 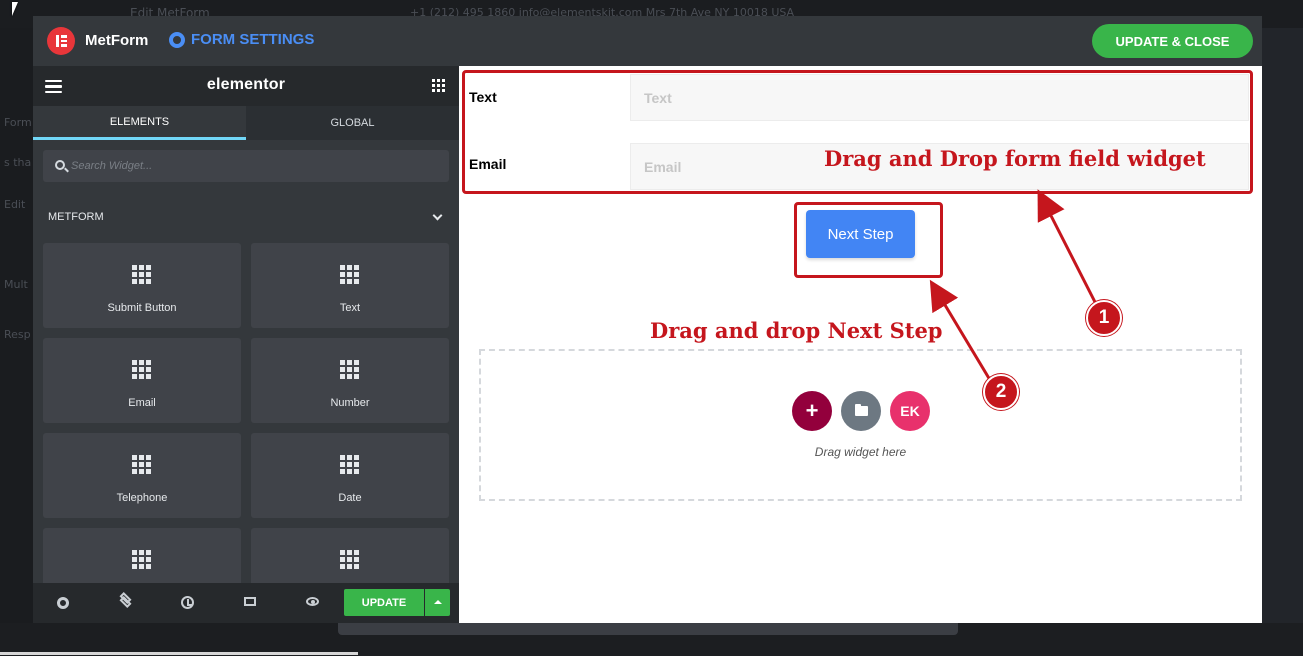 I want to click on form-field-text: Text, so click(x=859, y=99).